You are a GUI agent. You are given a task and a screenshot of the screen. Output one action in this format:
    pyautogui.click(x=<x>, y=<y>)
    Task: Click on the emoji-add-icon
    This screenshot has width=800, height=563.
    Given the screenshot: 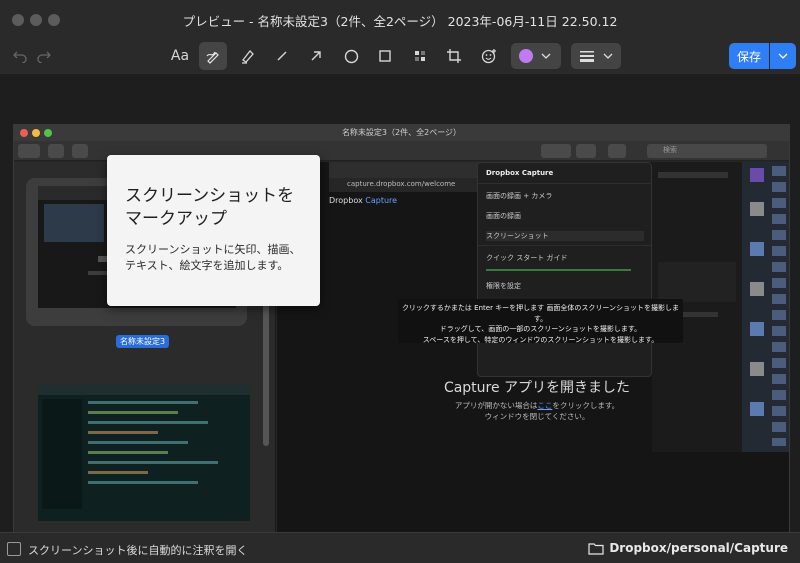 What is the action you would take?
    pyautogui.click(x=488, y=56)
    